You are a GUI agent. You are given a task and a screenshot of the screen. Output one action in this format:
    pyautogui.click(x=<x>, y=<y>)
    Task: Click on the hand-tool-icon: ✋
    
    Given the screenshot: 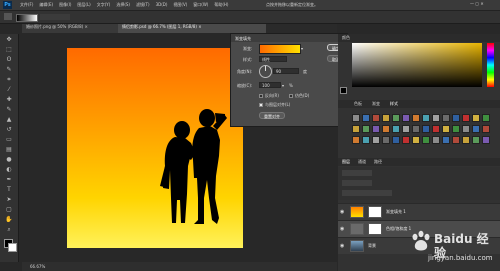 What is the action you would take?
    pyautogui.click(x=9, y=220)
    